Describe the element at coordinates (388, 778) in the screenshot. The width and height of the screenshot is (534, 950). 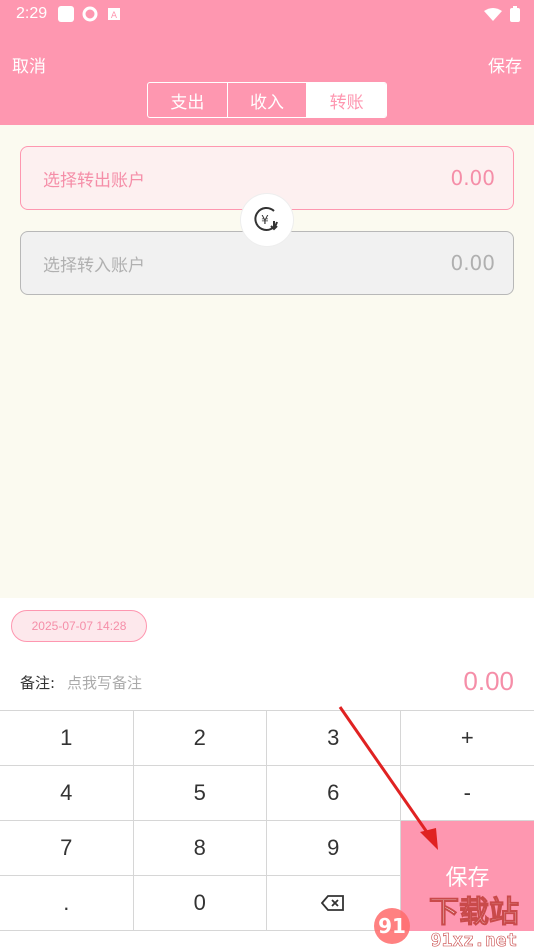
I see `annotation-arrow` at that location.